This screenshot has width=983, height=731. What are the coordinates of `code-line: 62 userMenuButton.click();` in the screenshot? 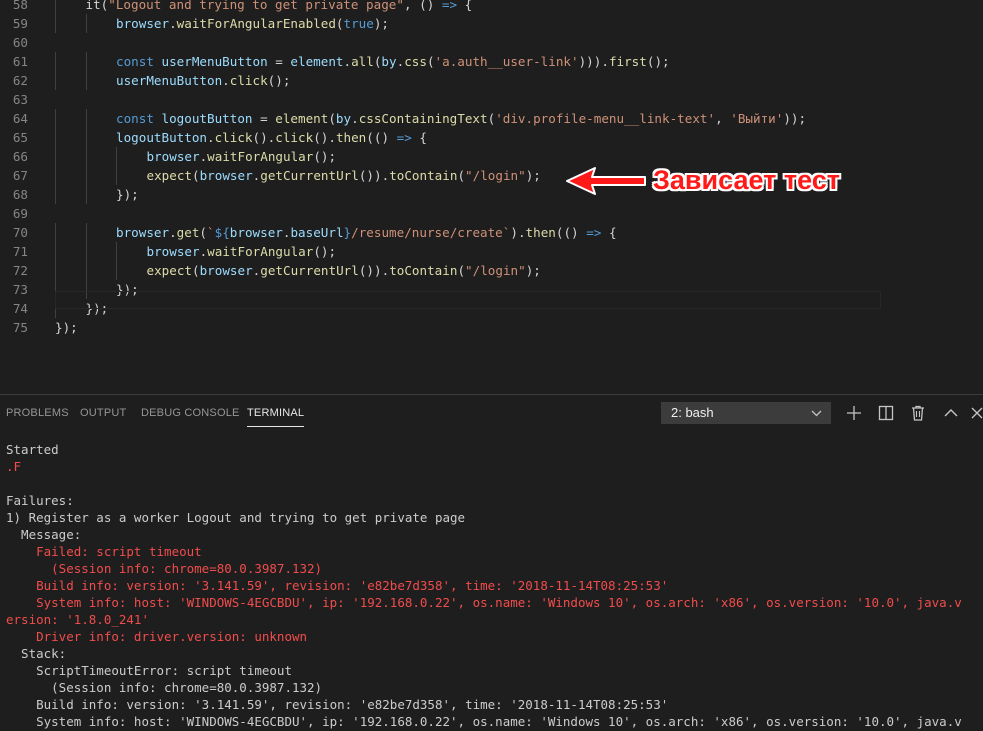 It's located at (491, 80).